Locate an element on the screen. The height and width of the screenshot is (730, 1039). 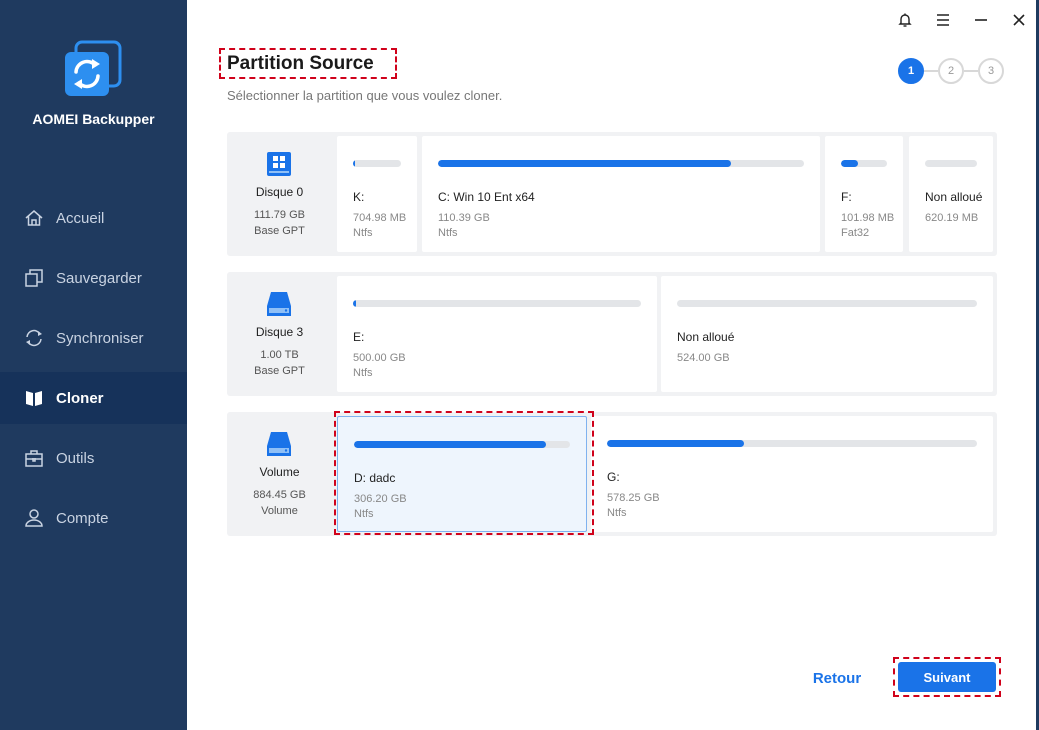
partition-g: G: 578.25 GB Ntfs is located at coordinates (792, 474).